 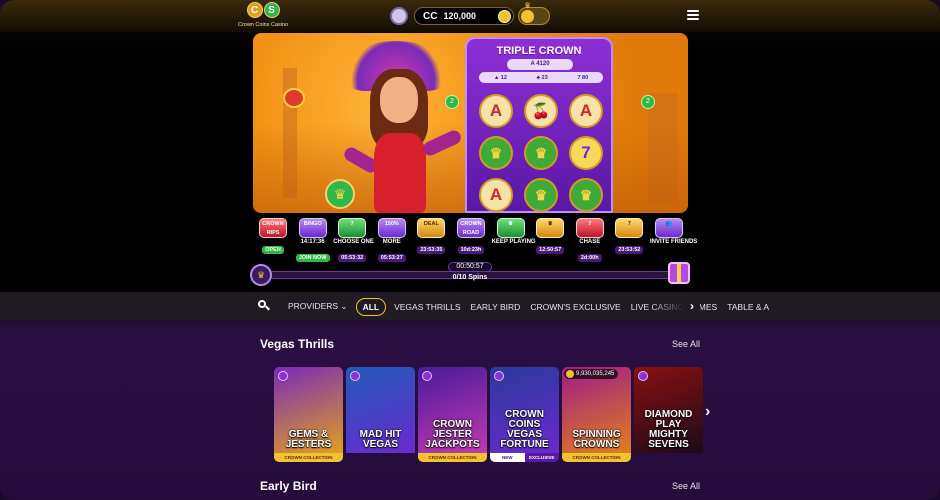 I want to click on promo-tile: 150% MORE 05:53:27, so click(x=392, y=240).